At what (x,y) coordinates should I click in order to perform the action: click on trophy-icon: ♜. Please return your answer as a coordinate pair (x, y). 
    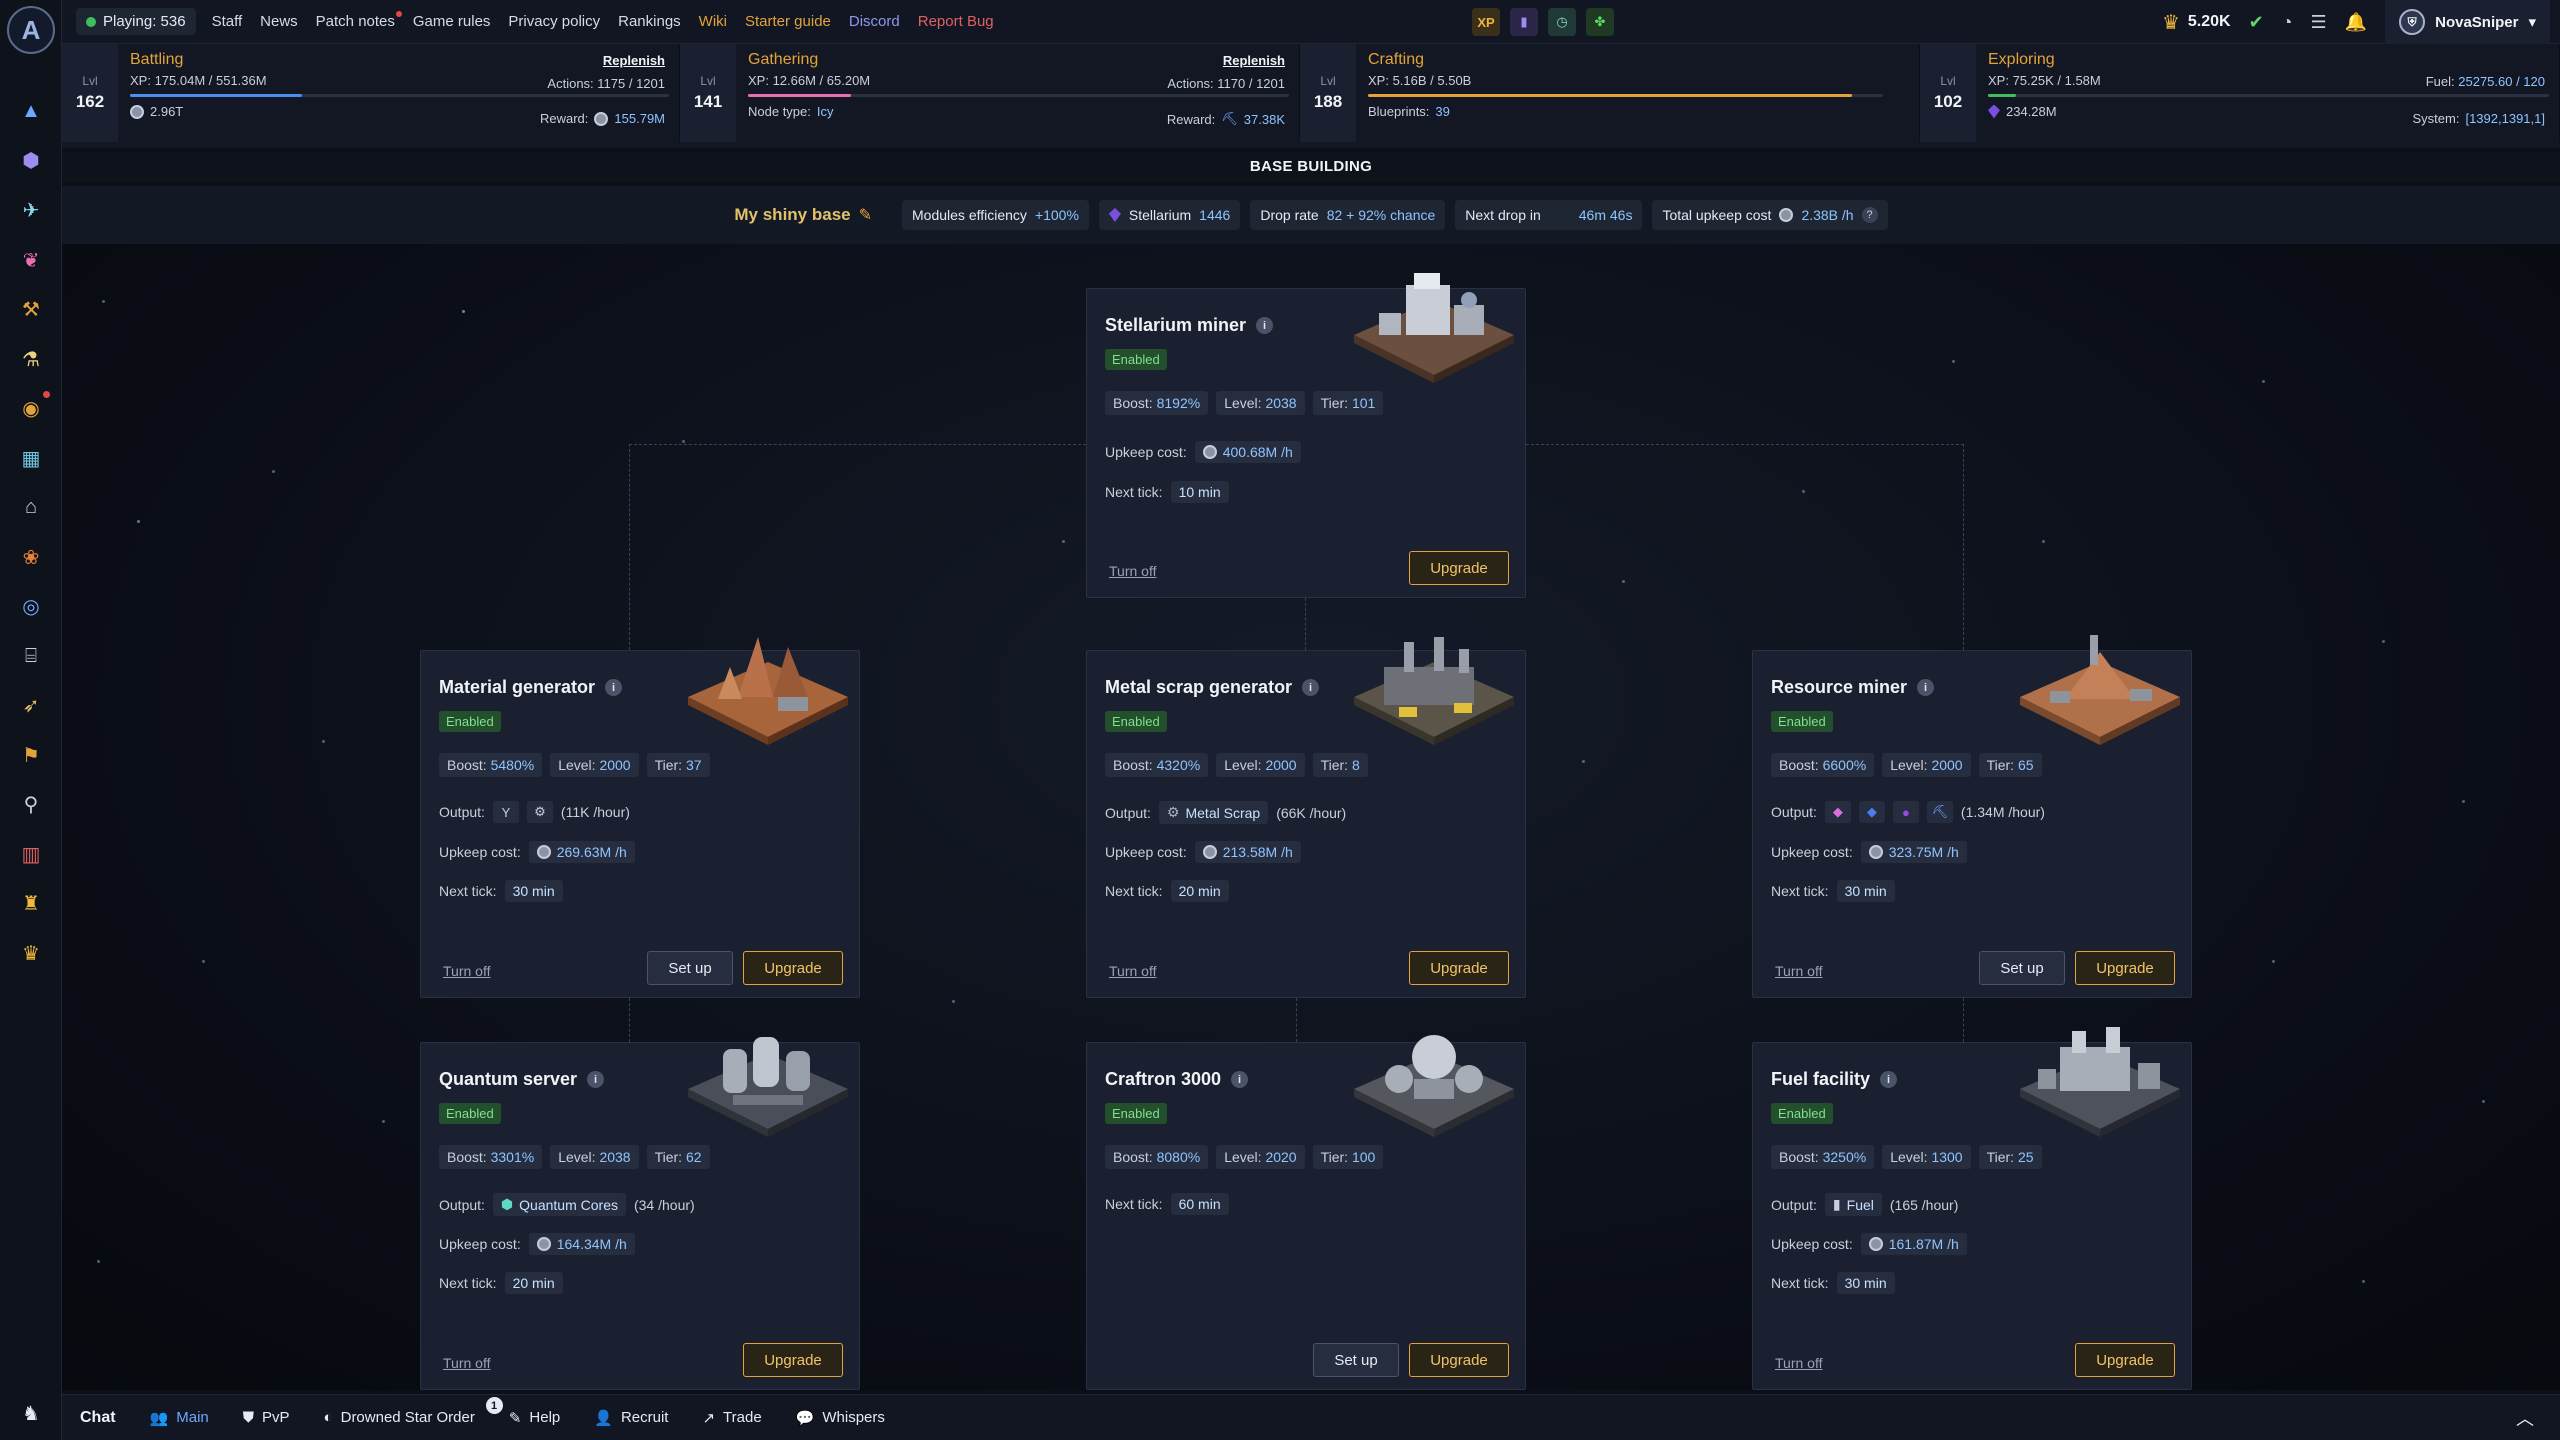
    Looking at the image, I should click on (31, 903).